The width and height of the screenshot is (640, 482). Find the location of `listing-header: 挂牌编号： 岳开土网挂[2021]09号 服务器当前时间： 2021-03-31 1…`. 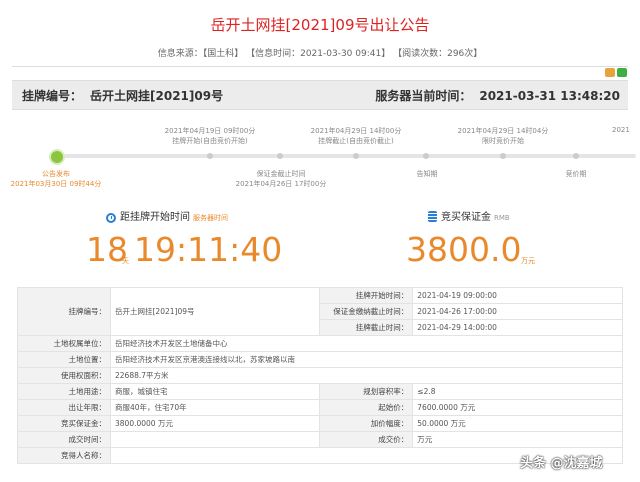

listing-header: 挂牌编号： 岳开土网挂[2021]09号 服务器当前时间： 2021-03-31 1… is located at coordinates (320, 95).